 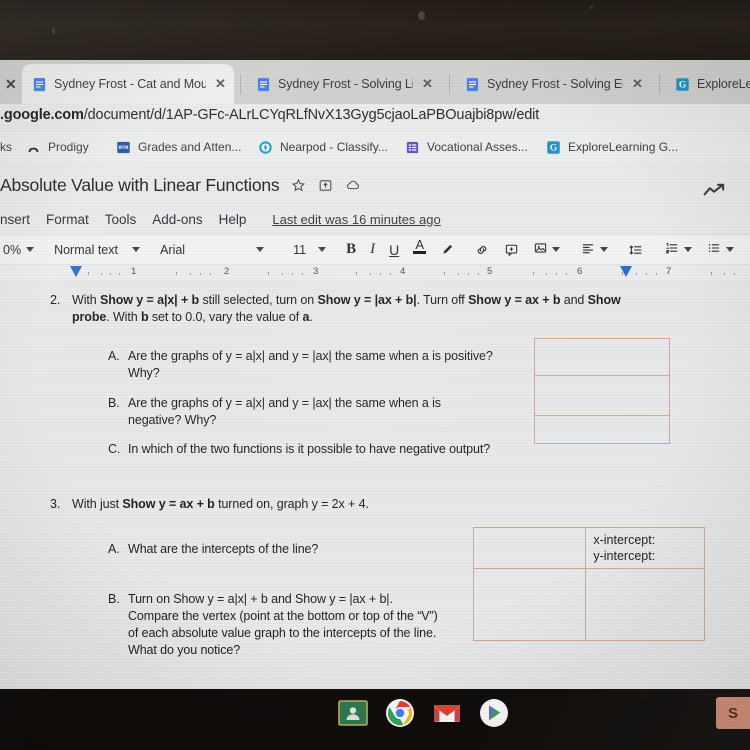 What do you see at coordinates (225, 317) in the screenshot?
I see `q2-text: set to 0.0, vary the value of` at bounding box center [225, 317].